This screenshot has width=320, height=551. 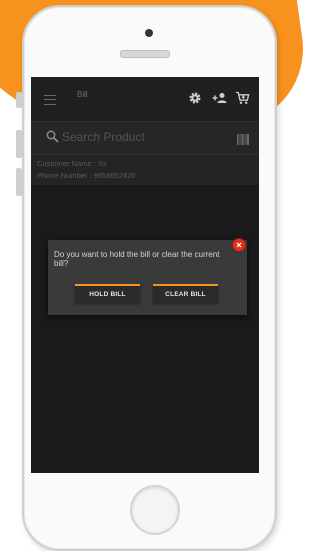 What do you see at coordinates (155, 510) in the screenshot?
I see `home-button` at bounding box center [155, 510].